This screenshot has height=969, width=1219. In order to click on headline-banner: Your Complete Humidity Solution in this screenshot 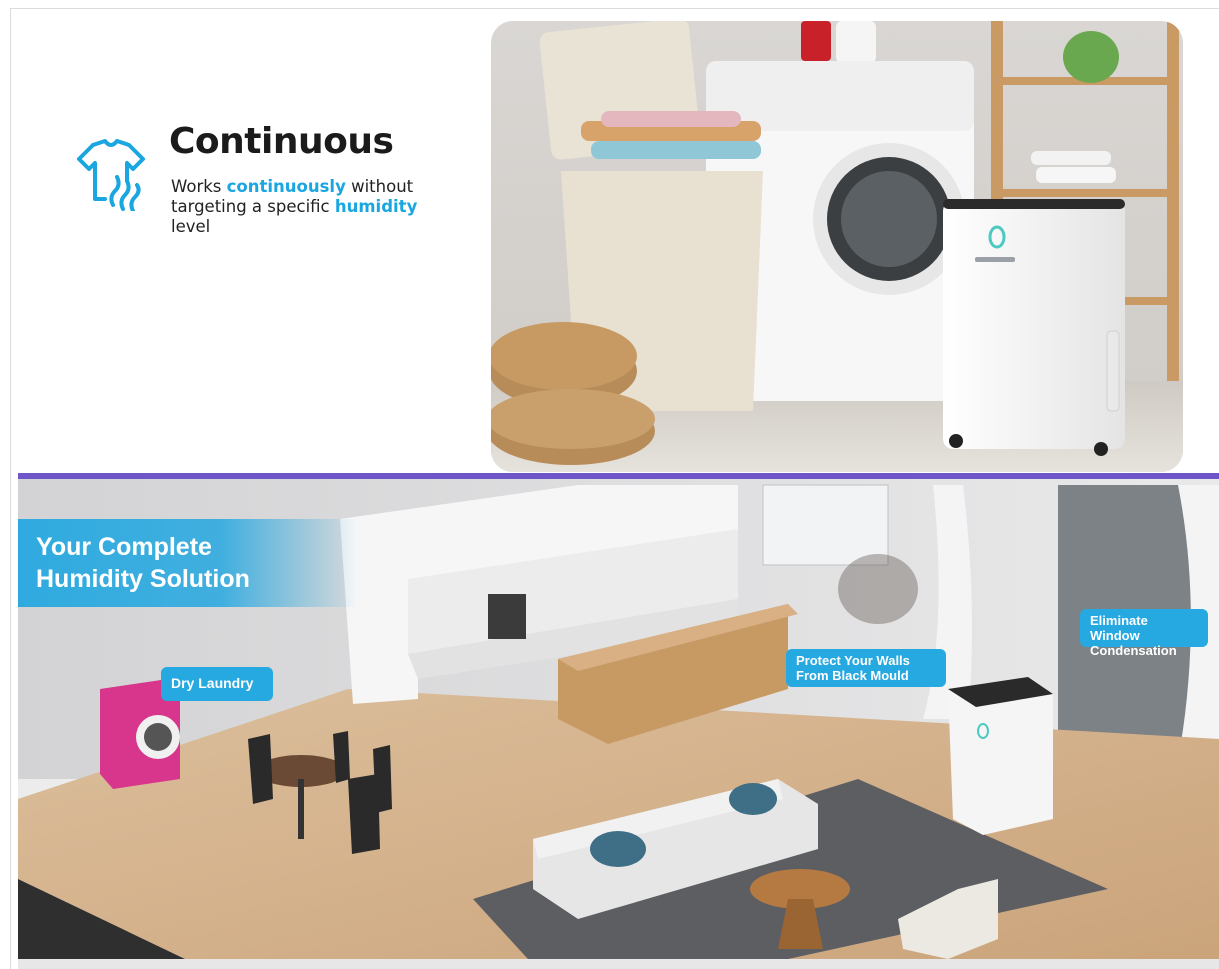, I will do `click(188, 563)`.